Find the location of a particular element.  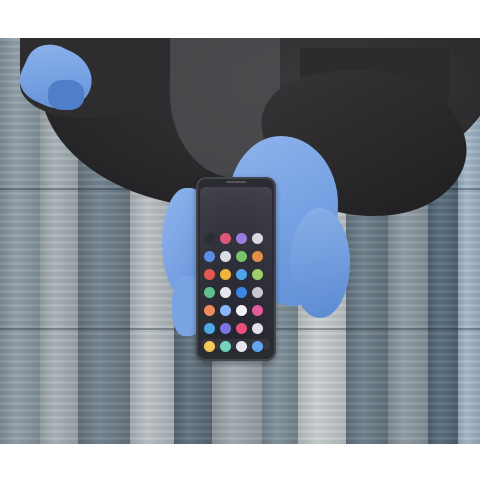

right-glove-finger is located at coordinates (320, 263).